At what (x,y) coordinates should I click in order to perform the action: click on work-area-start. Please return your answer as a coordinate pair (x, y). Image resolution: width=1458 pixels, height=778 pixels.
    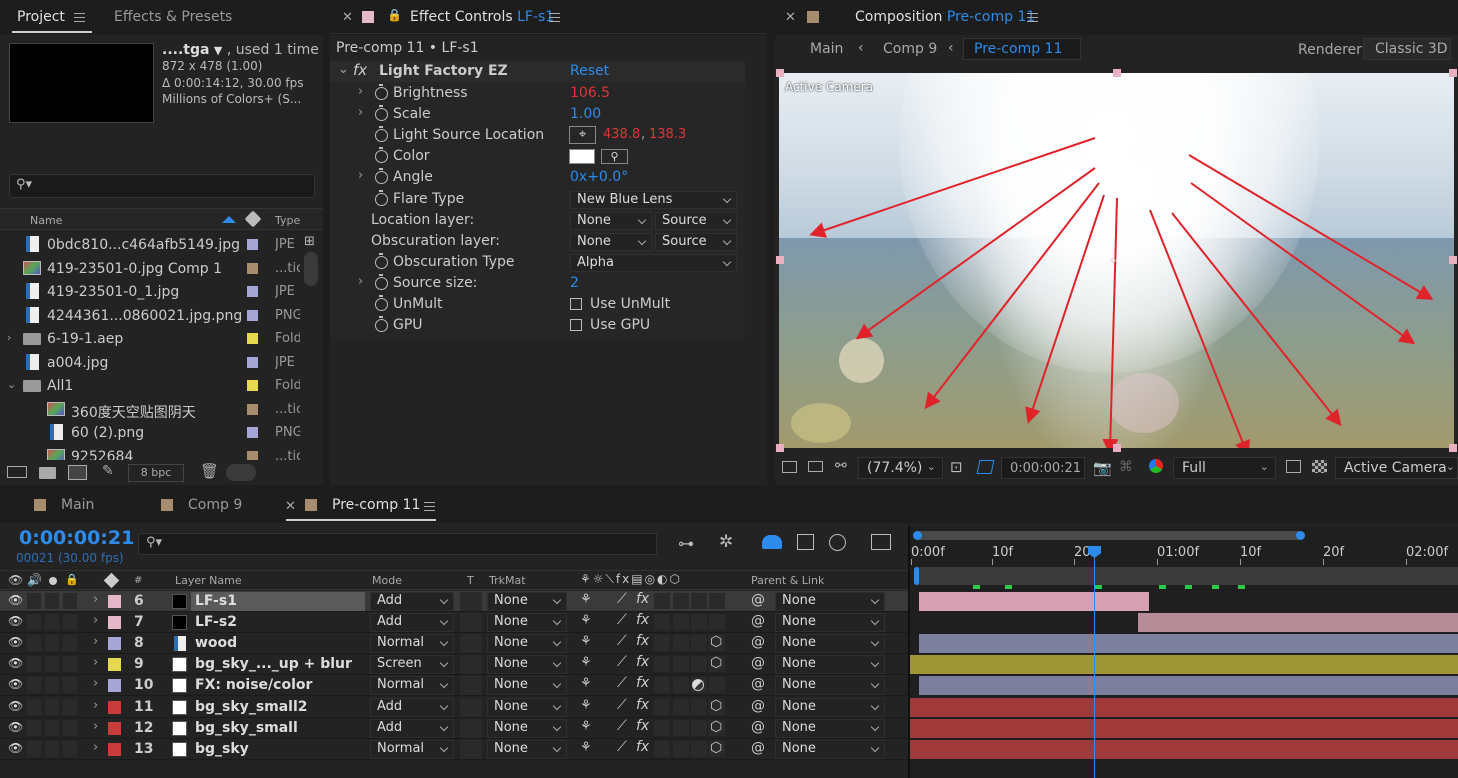
    Looking at the image, I should click on (916, 576).